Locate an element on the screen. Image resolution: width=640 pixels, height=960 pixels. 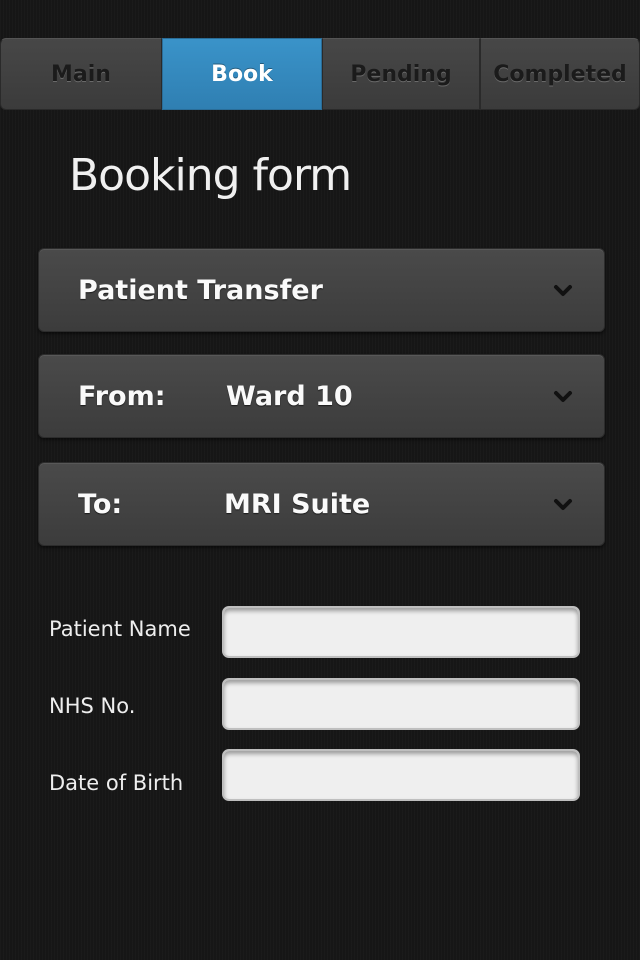
to-select: To: MRI Suite is located at coordinates (321, 504).